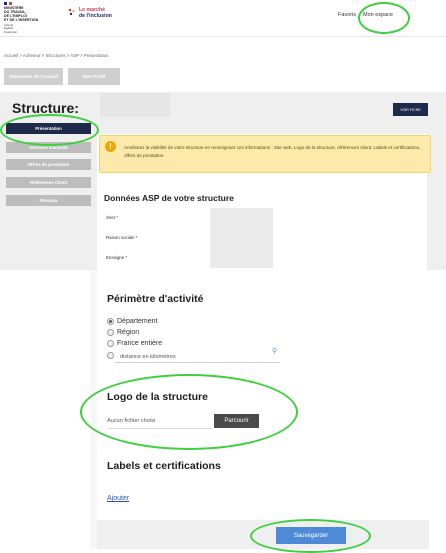  Describe the element at coordinates (135, 105) in the screenshot. I see `structure-name-redacted` at that location.